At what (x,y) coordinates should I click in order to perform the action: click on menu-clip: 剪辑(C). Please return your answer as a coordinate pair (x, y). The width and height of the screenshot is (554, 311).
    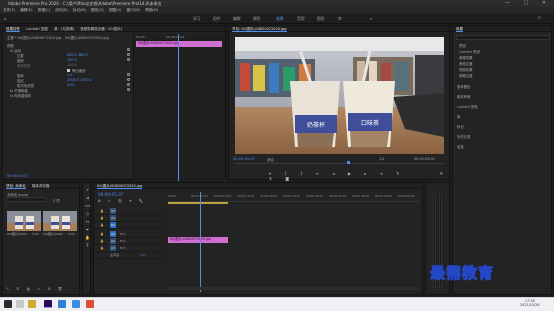
    Looking at the image, I should click on (44, 10).